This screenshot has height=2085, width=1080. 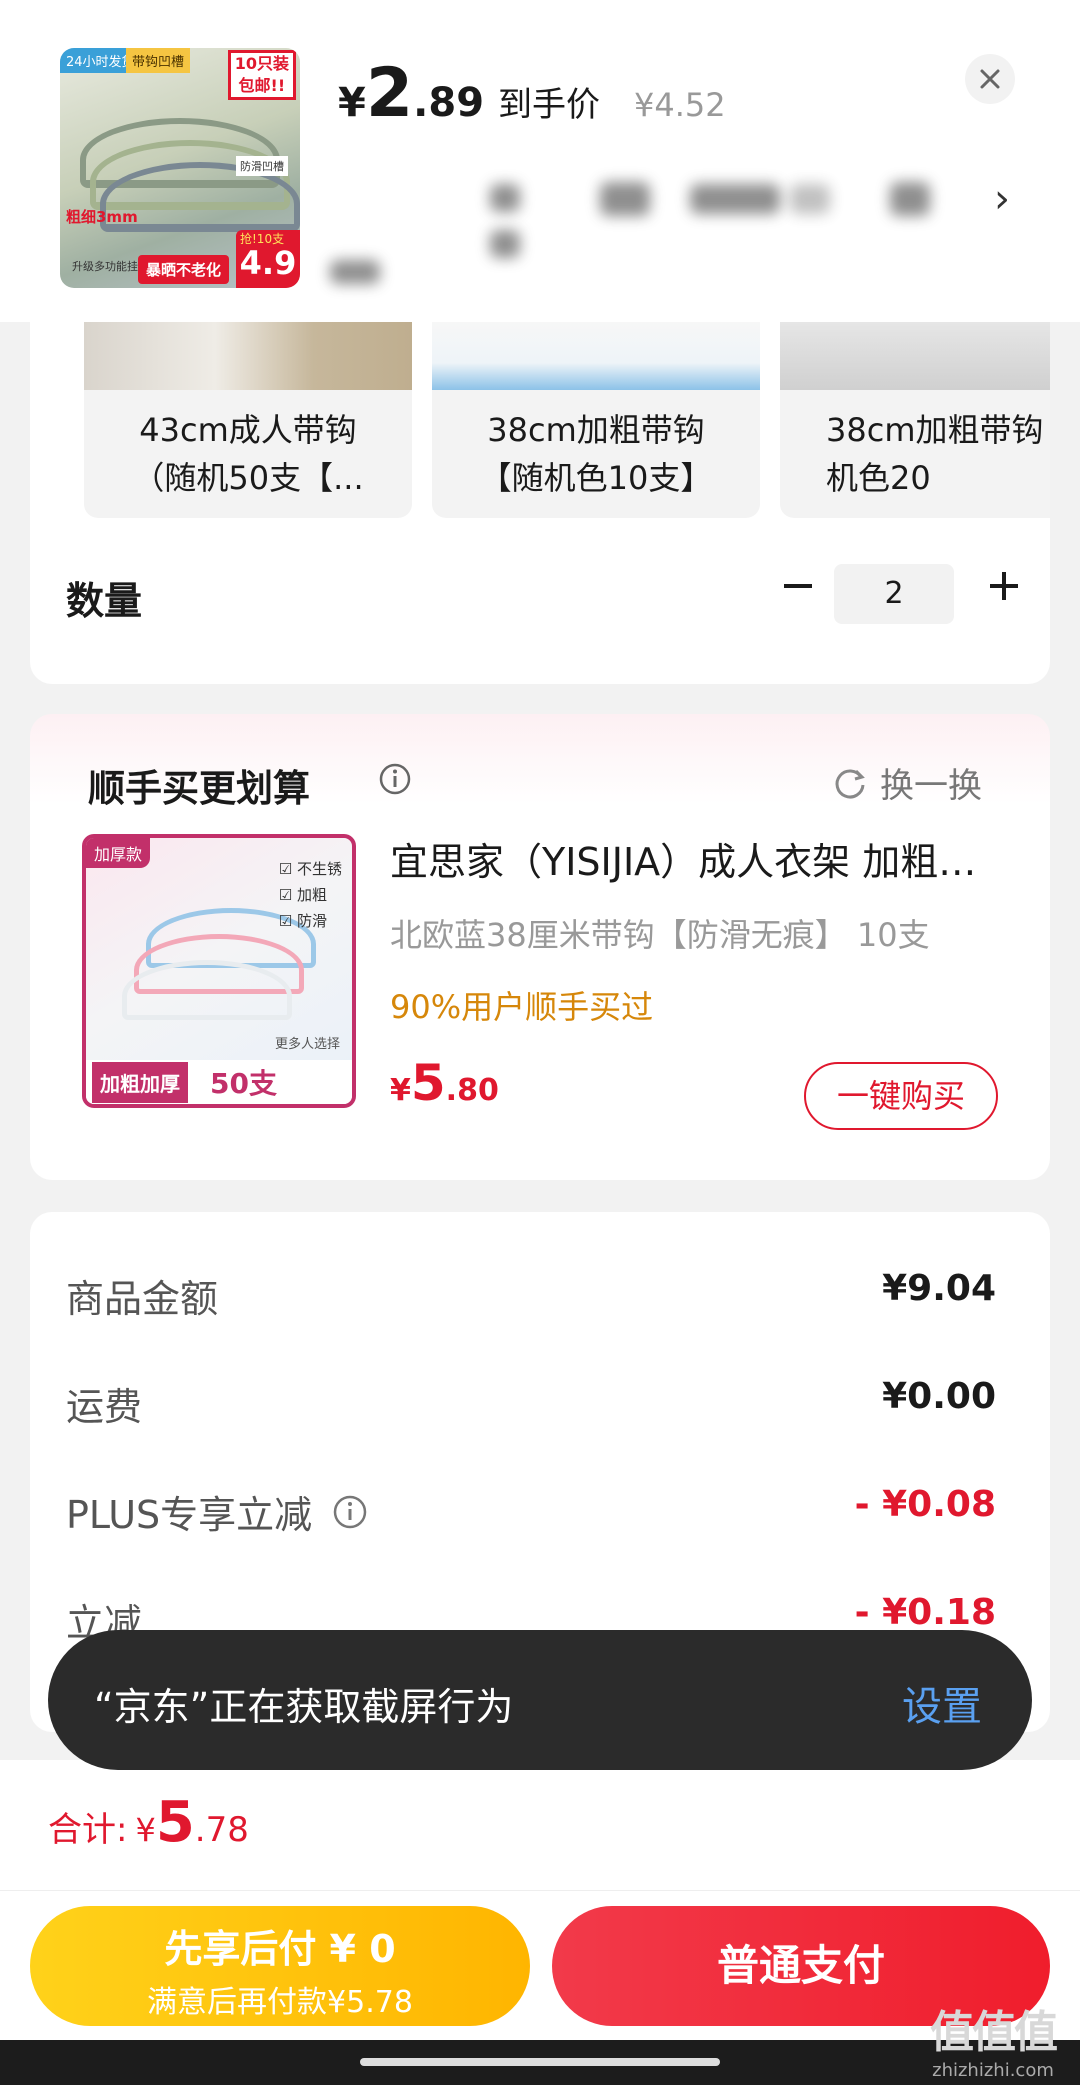 I want to click on divider, so click(x=540, y=1890).